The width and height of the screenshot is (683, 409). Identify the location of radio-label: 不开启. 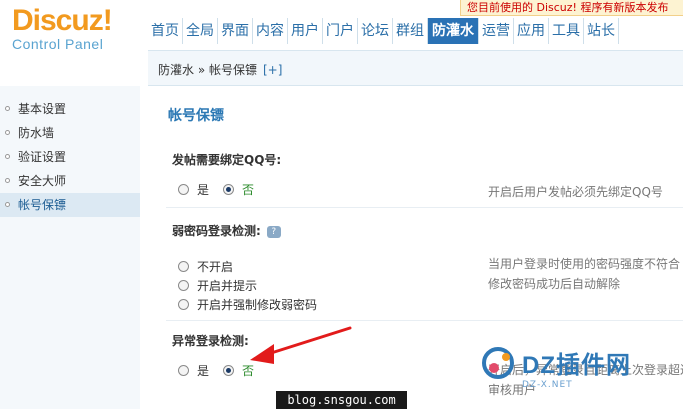
(215, 267).